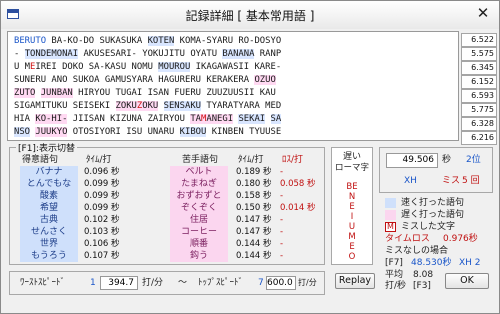  I want to click on bad-time-header: ﾀｲﾑ/打, so click(251, 160).